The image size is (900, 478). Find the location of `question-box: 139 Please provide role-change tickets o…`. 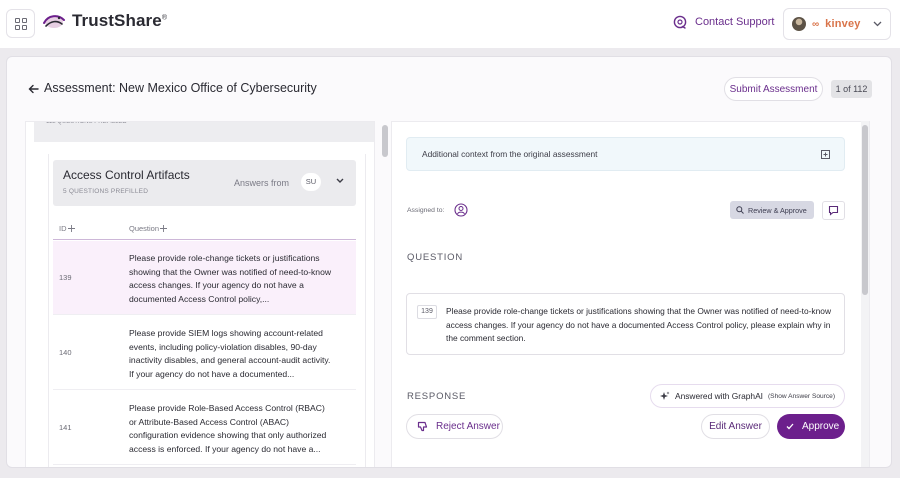

question-box: 139 Please provide role-change tickets o… is located at coordinates (625, 324).